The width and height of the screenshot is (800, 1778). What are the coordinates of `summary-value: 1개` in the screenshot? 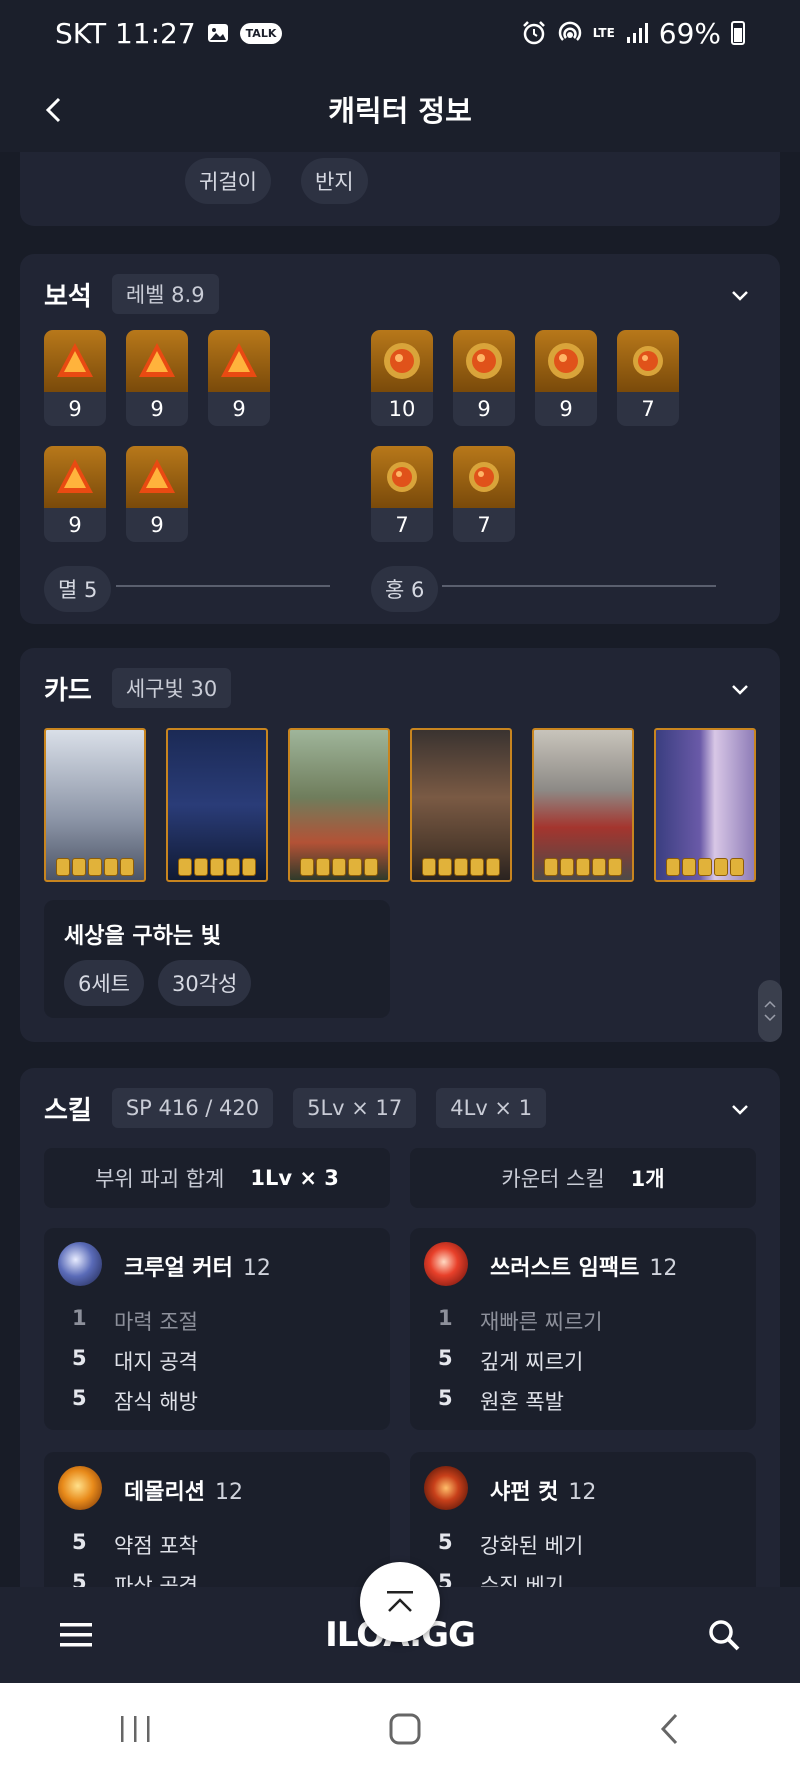 It's located at (647, 1179).